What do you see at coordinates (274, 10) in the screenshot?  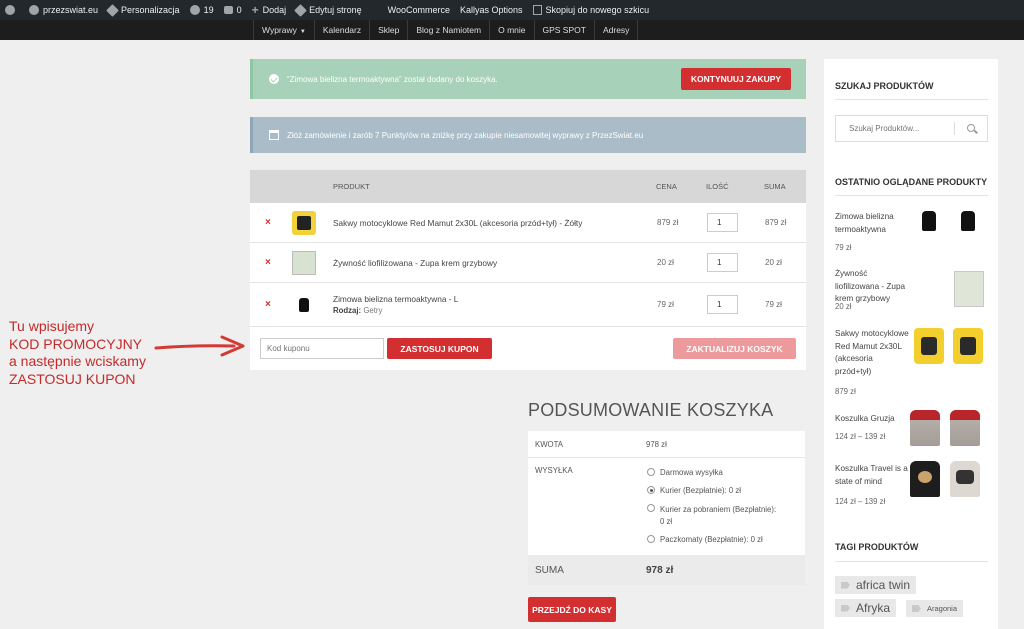 I see `add-new-label: Dodaj` at bounding box center [274, 10].